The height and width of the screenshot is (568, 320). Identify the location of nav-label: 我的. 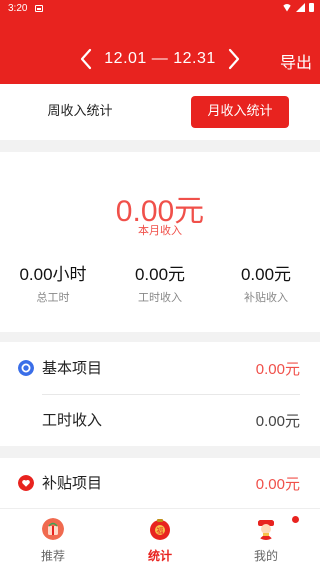
(265, 556).